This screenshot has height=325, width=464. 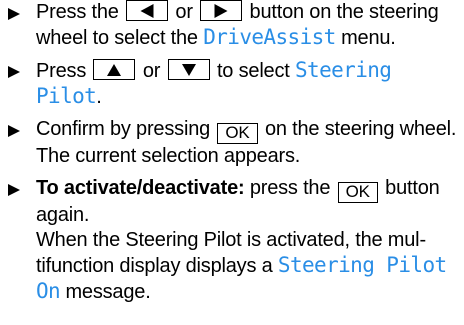 What do you see at coordinates (61, 71) in the screenshot?
I see `step-text: Press` at bounding box center [61, 71].